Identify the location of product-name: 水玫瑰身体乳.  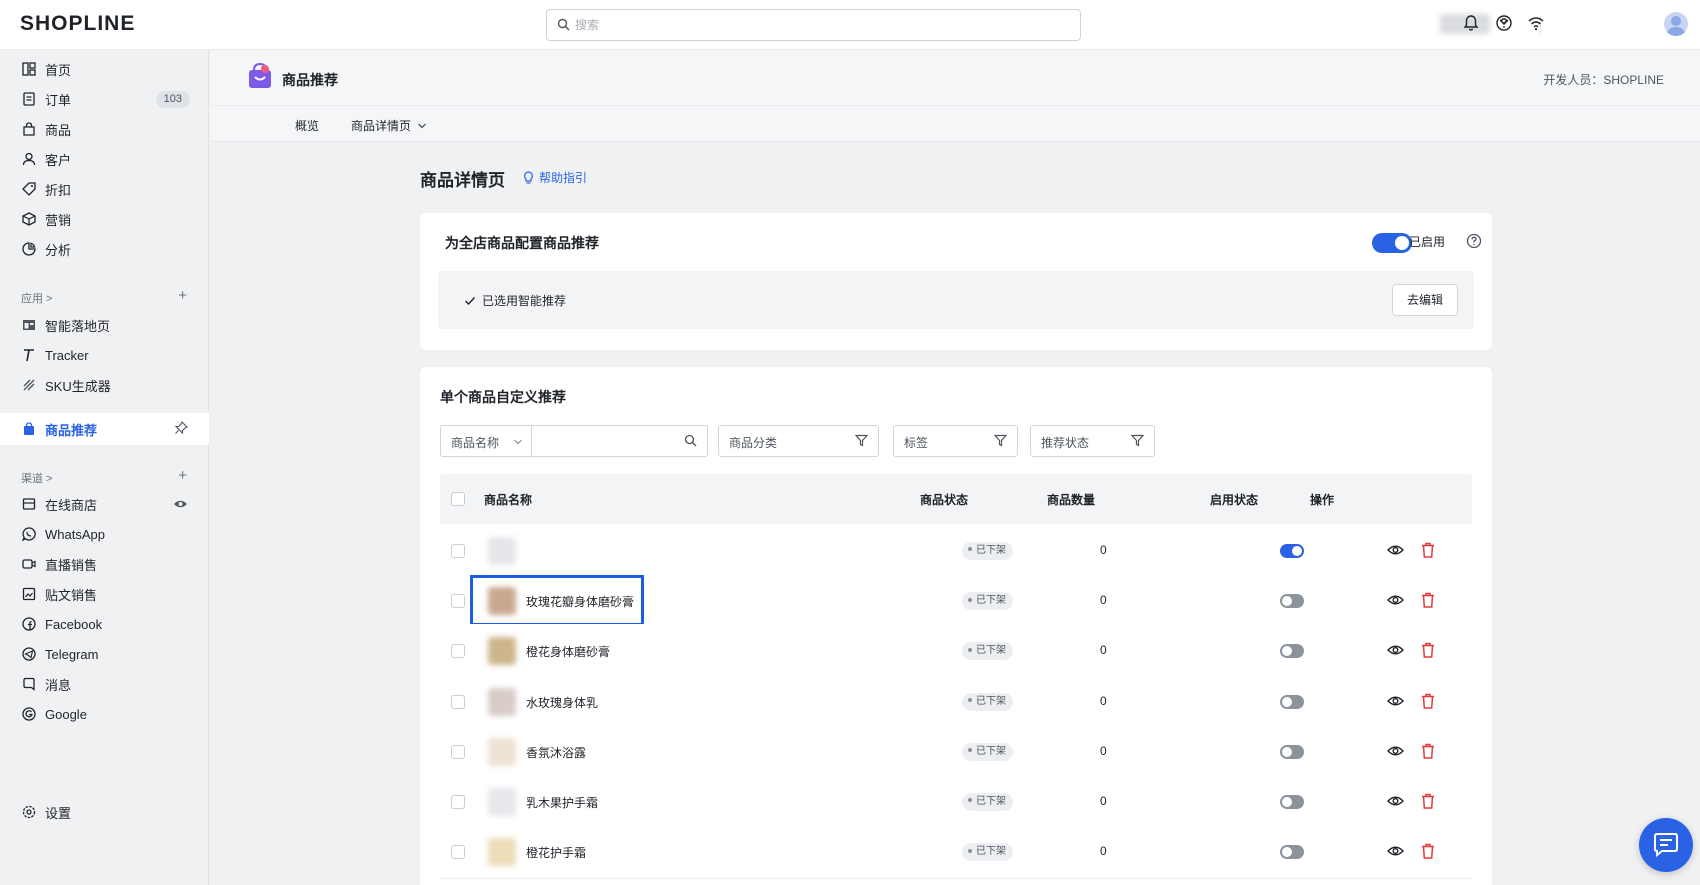
(562, 702).